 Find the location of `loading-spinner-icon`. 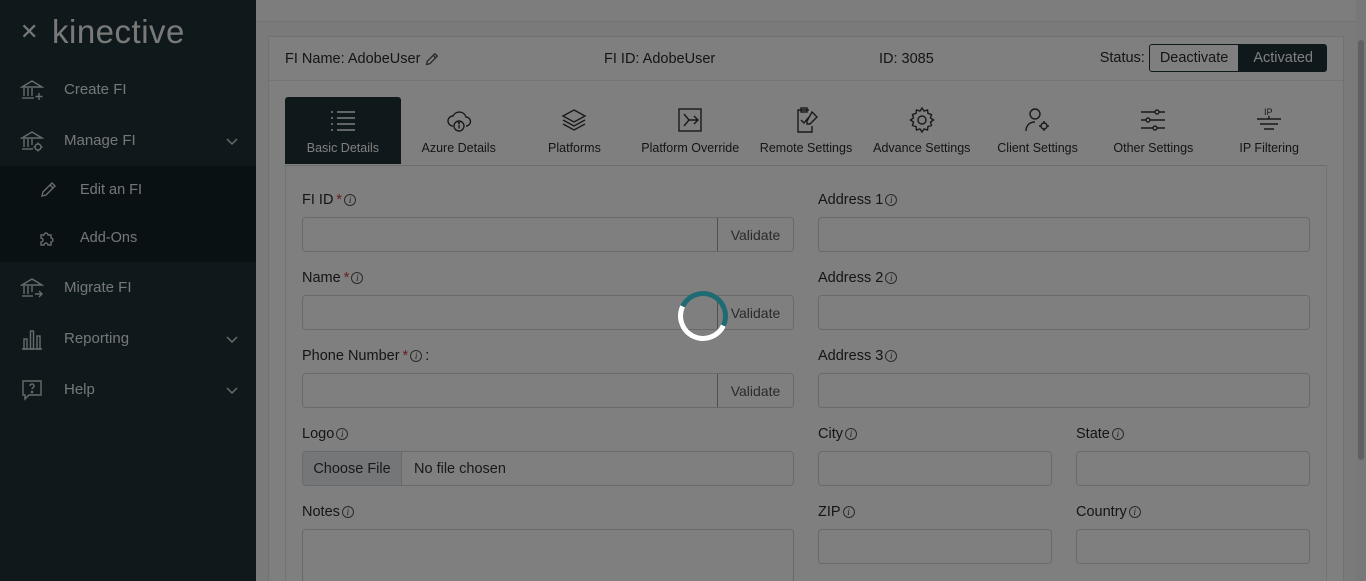

loading-spinner-icon is located at coordinates (703, 316).